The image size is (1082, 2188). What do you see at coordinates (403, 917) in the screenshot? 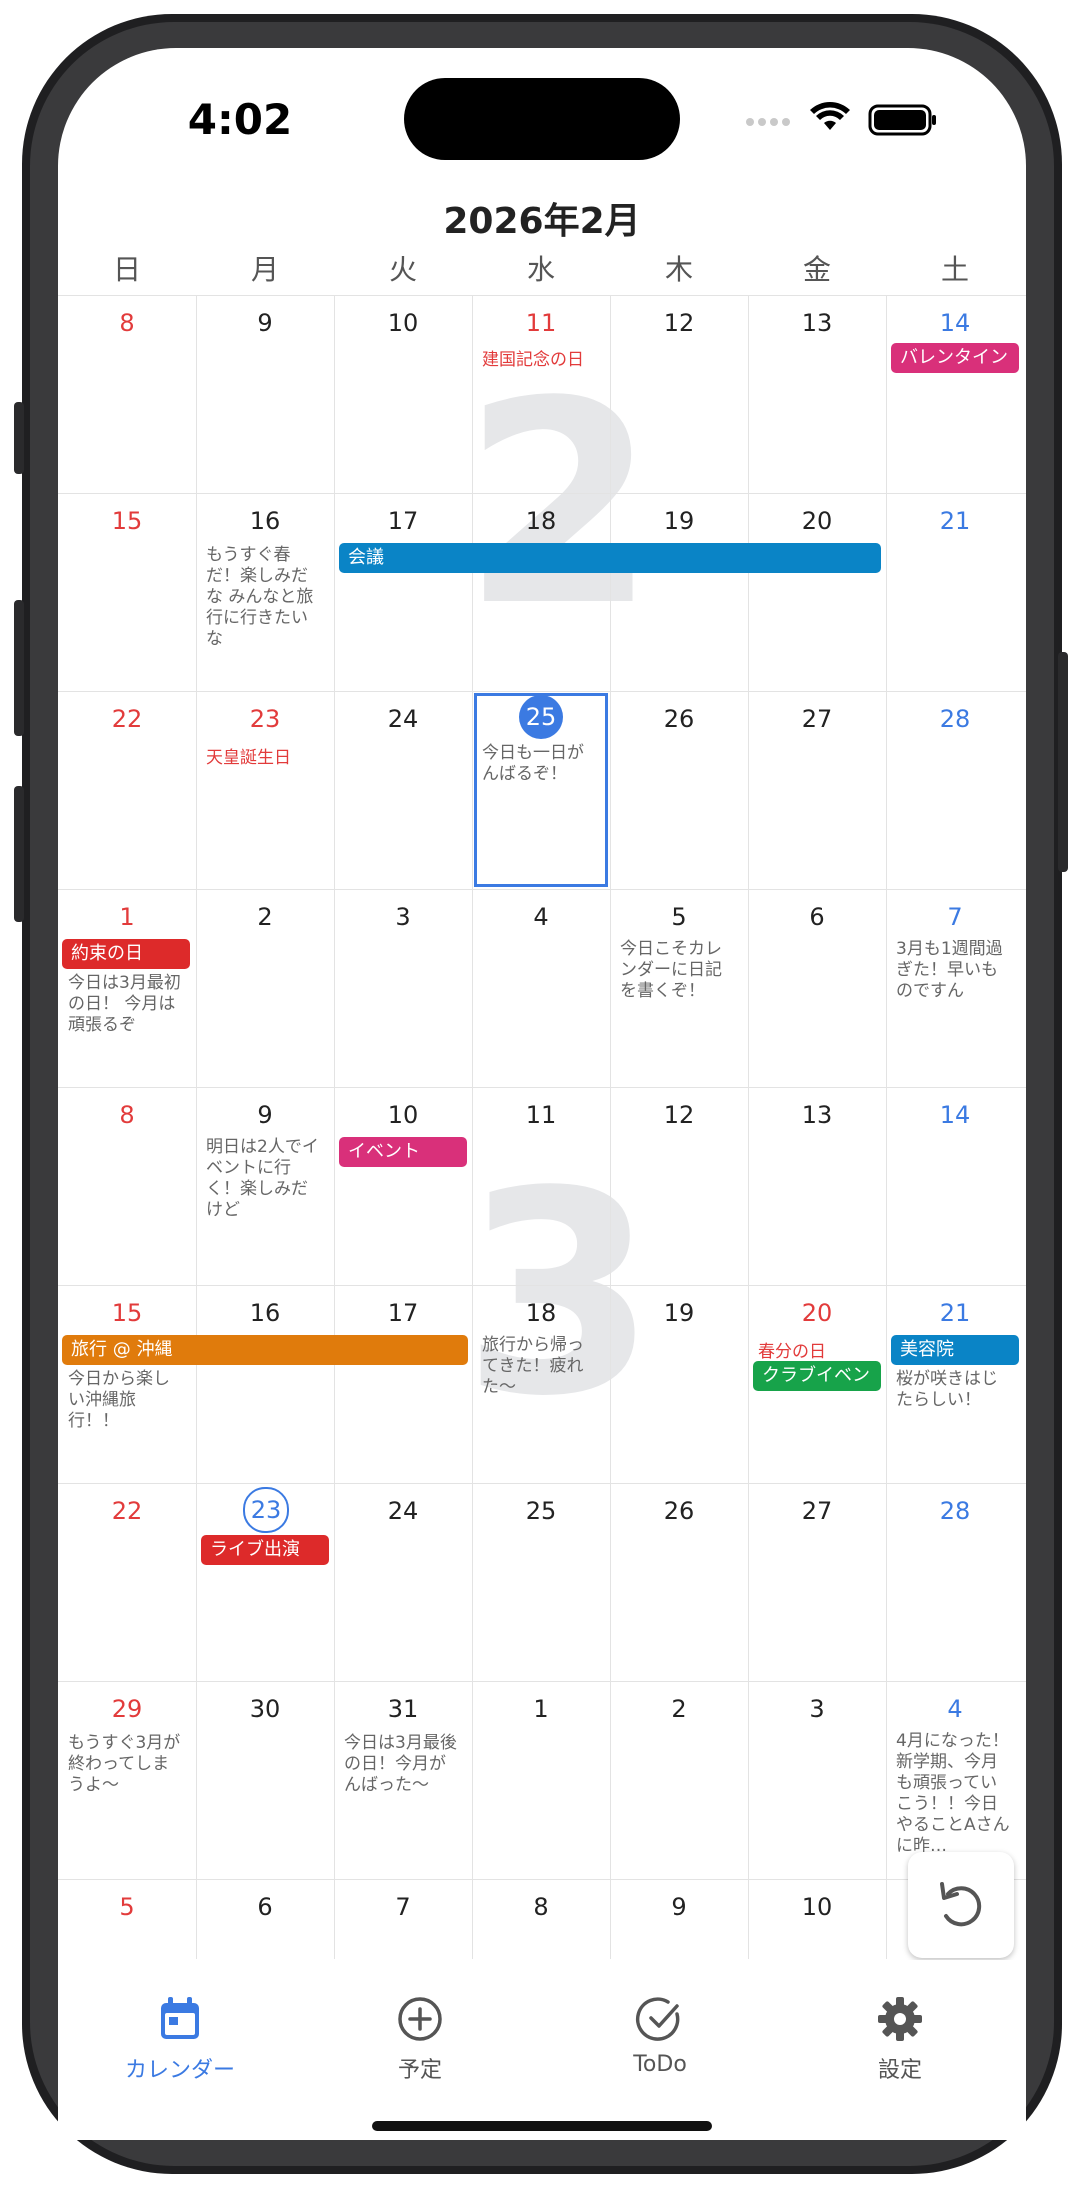
I see `day-number: 3` at bounding box center [403, 917].